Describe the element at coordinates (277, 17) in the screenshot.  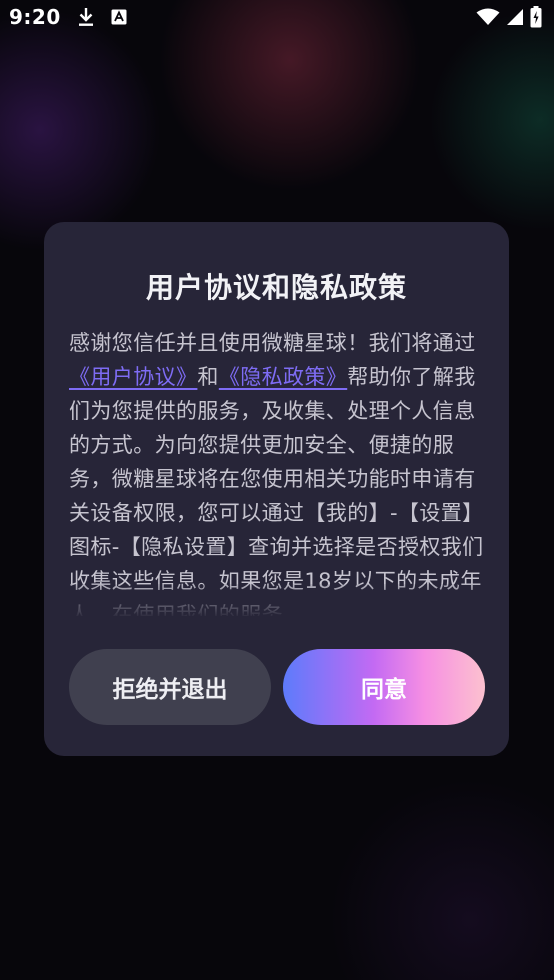
I see `status-bar: 9:20` at that location.